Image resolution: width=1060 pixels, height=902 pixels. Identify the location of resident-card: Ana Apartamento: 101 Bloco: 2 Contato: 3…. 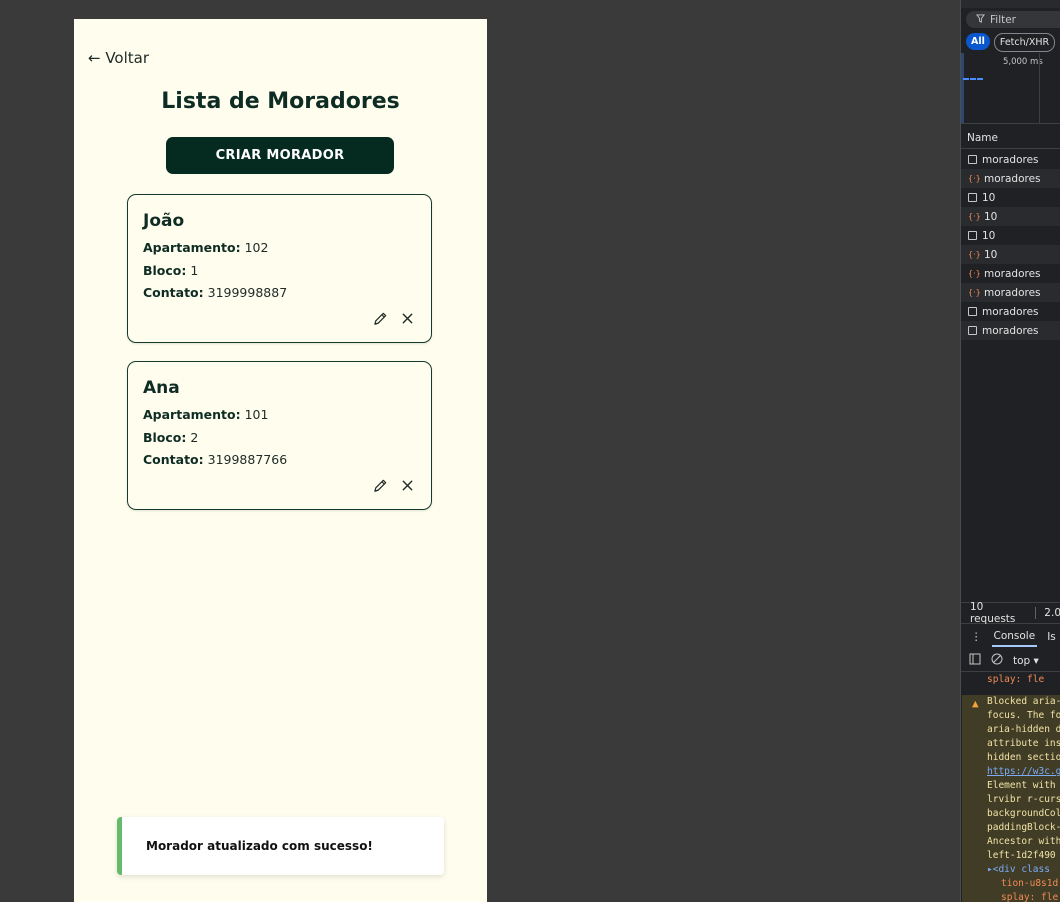
(279, 435).